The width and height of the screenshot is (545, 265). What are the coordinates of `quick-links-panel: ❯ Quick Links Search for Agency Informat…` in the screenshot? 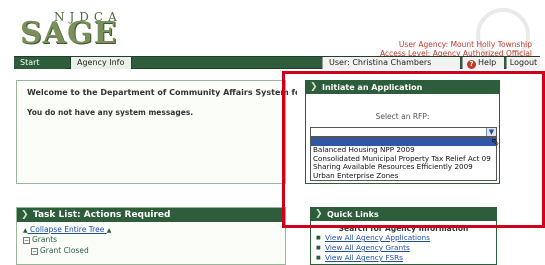 It's located at (403, 236).